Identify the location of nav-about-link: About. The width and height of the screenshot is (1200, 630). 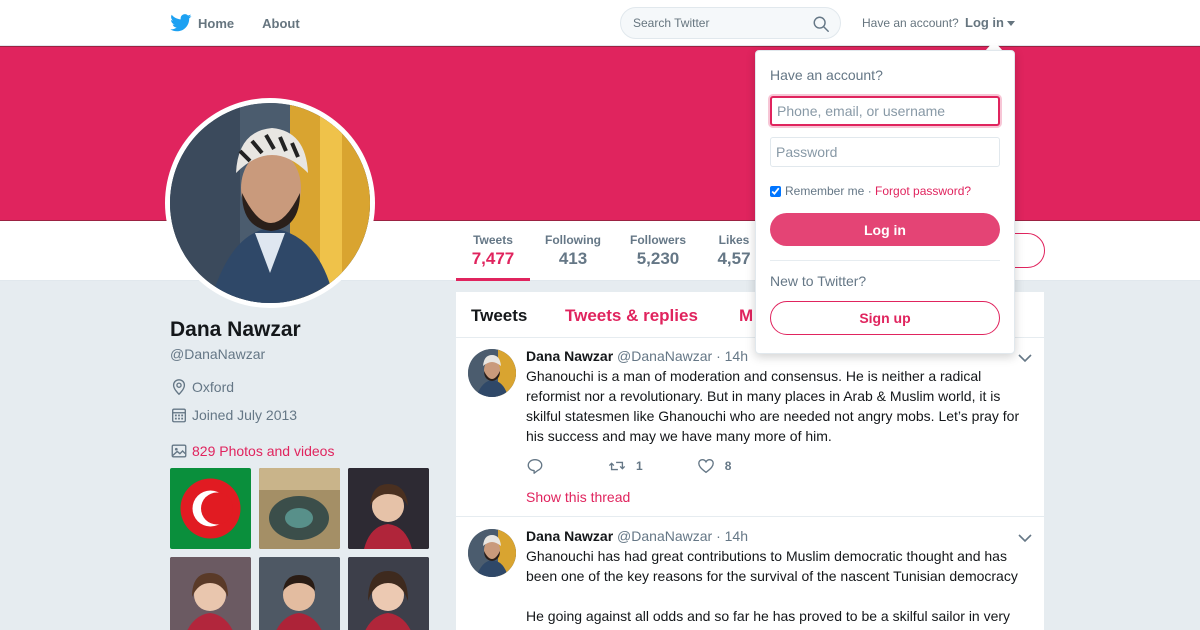
(281, 23).